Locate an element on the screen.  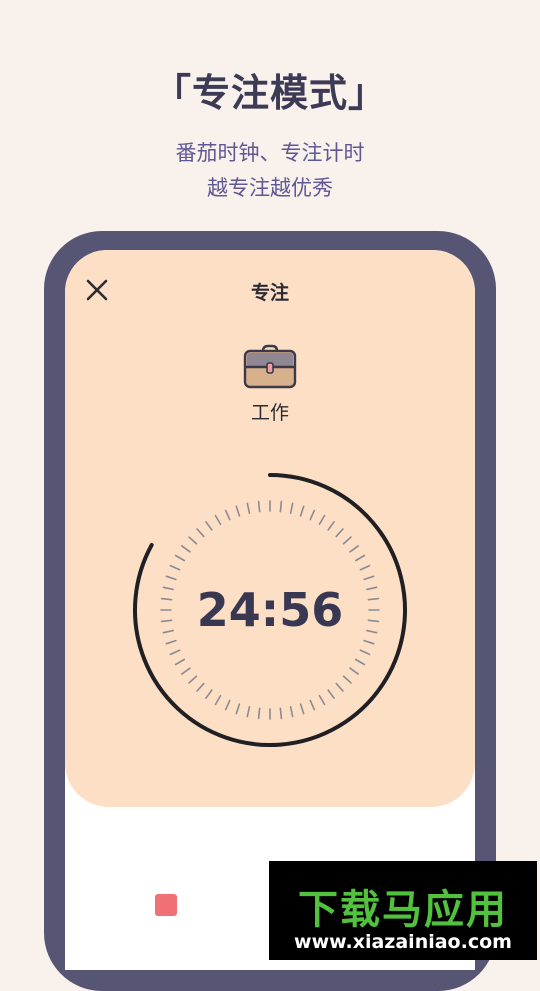
briefcase-icon is located at coordinates (270, 367).